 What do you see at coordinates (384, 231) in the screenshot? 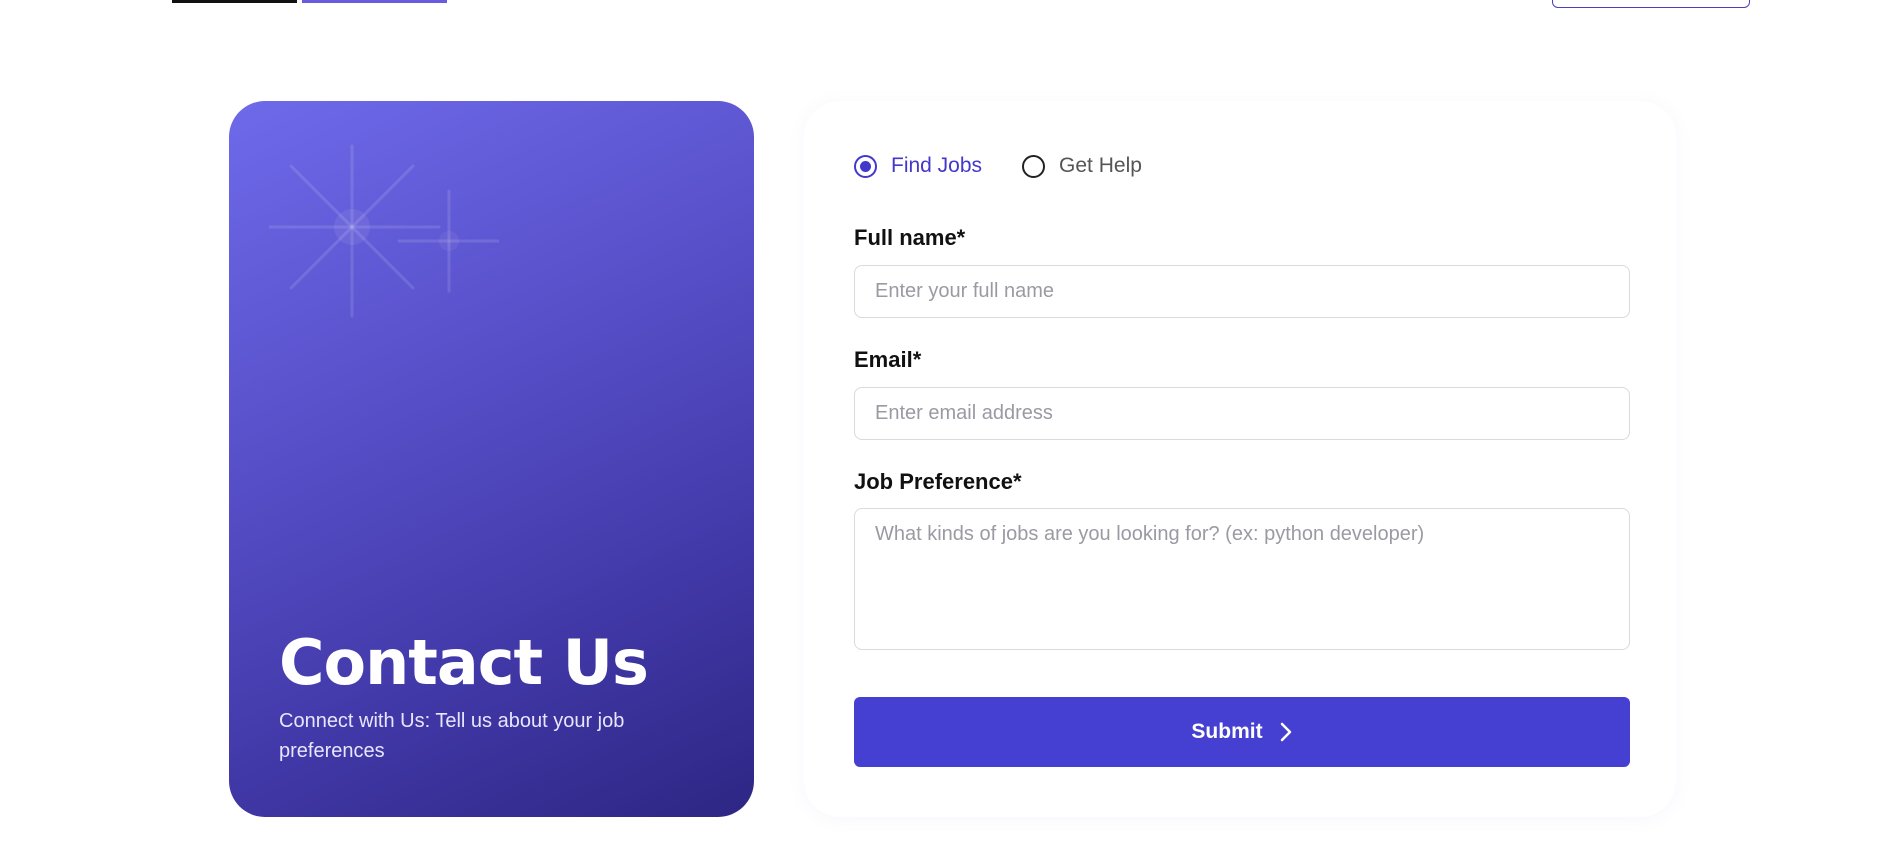
I see `sparkle-icon` at bounding box center [384, 231].